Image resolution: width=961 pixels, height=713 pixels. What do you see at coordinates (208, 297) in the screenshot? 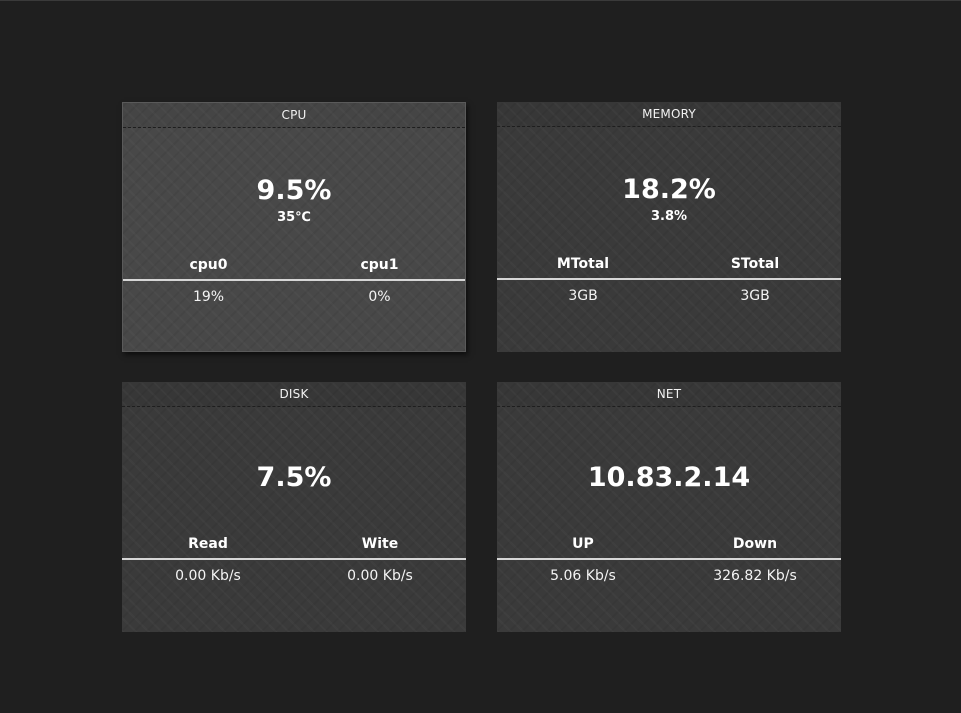
I see `cpu-col-value-0: 19%` at bounding box center [208, 297].